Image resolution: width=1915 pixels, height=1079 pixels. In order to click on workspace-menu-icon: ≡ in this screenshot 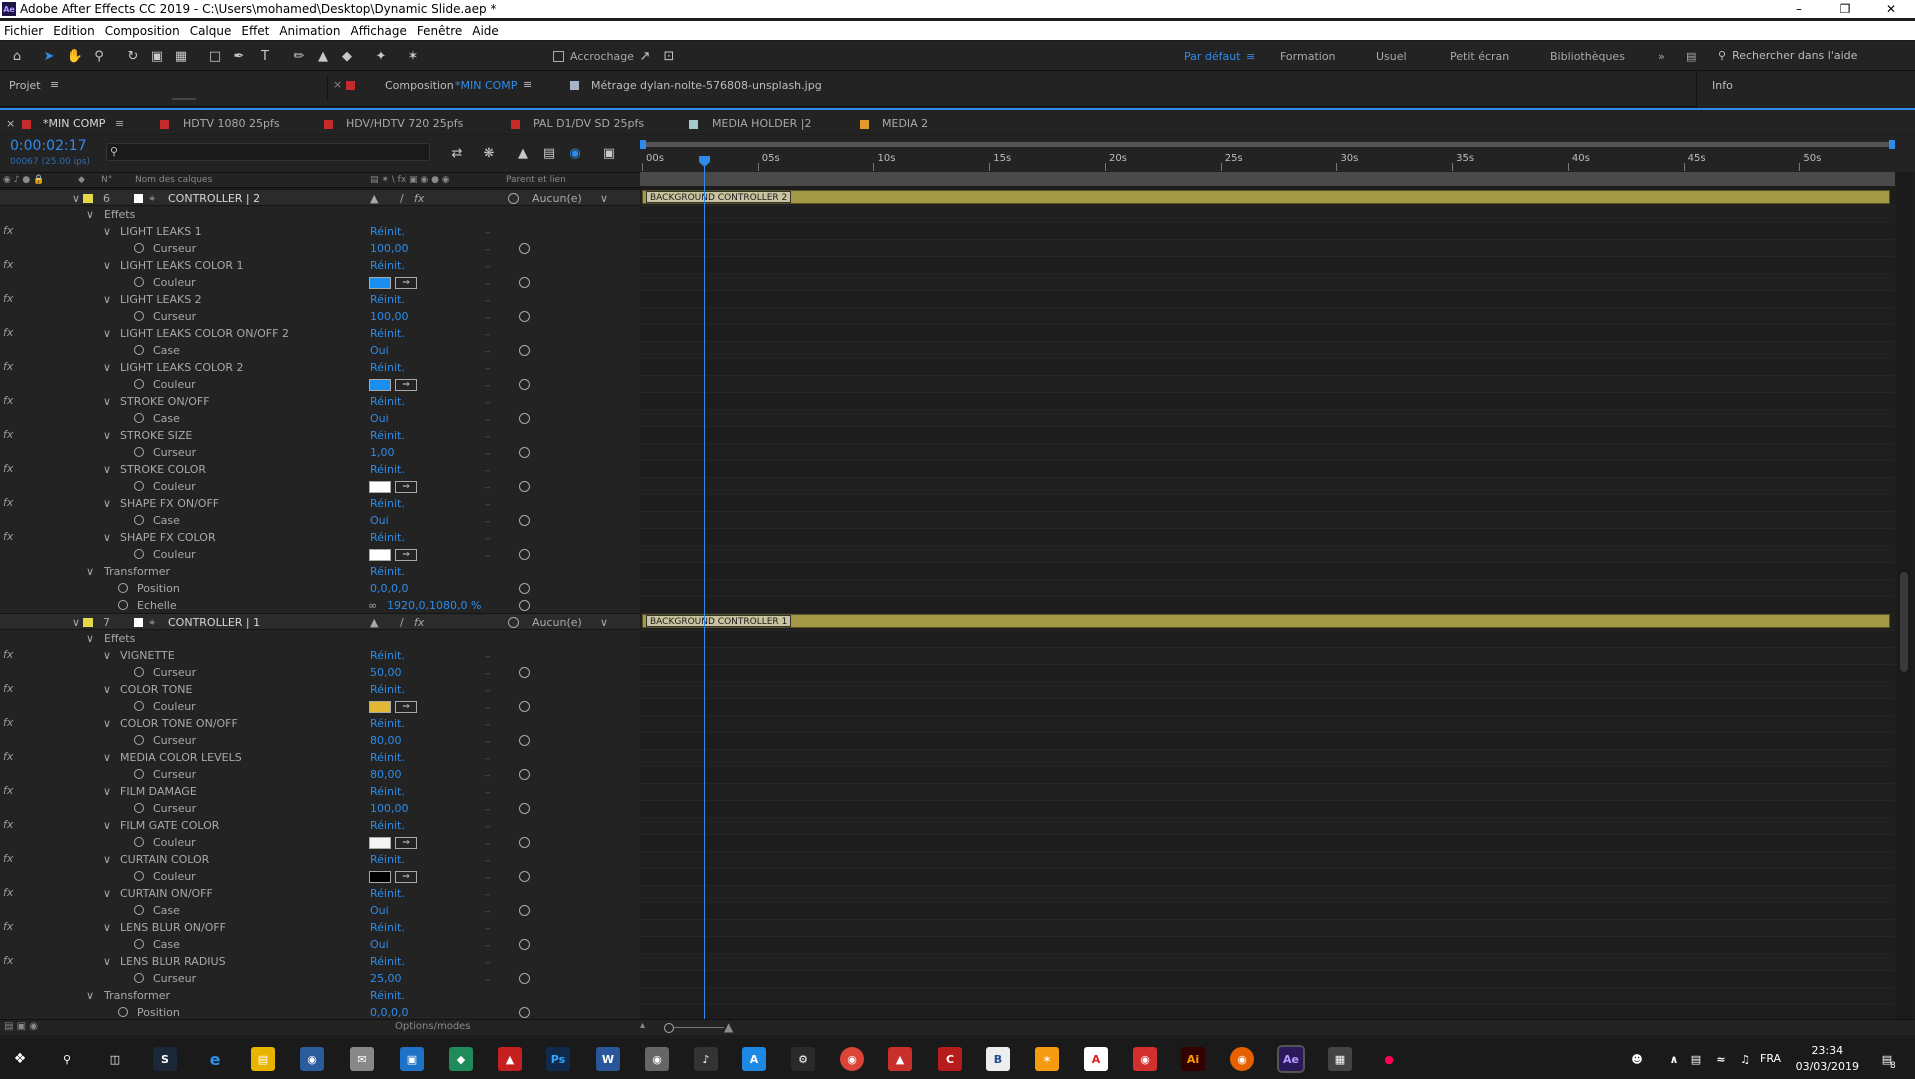, I will do `click(1250, 56)`.